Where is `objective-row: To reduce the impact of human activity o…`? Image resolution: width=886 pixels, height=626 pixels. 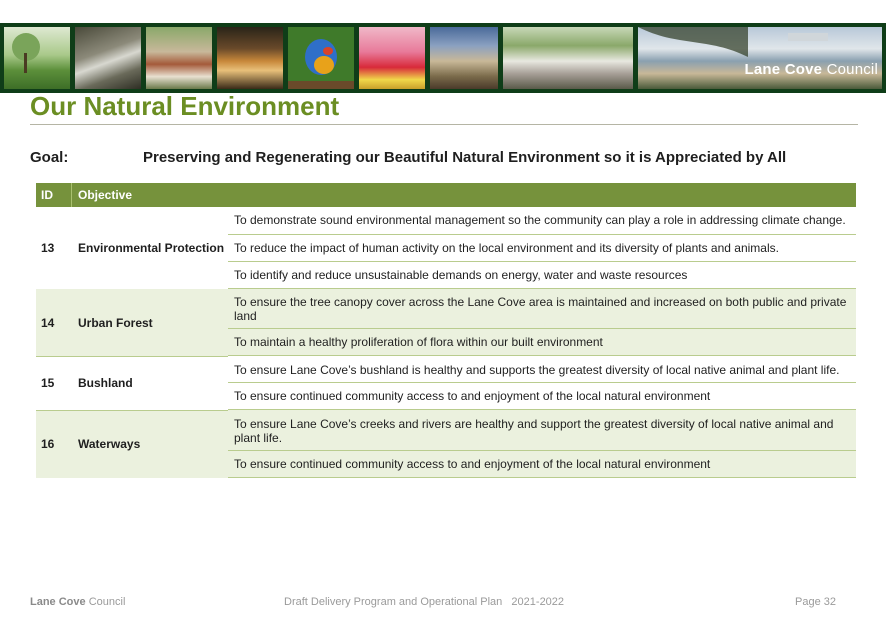 objective-row: To reduce the impact of human activity o… is located at coordinates (542, 248).